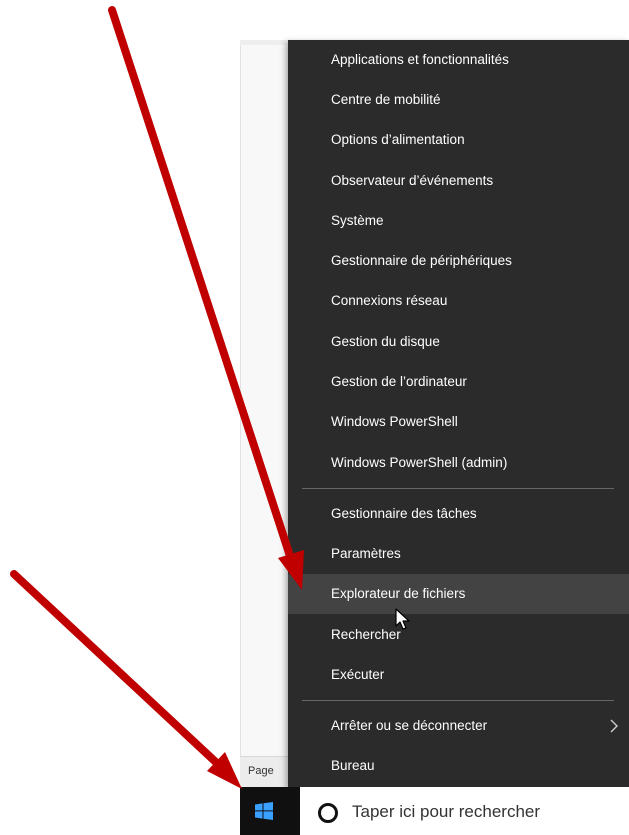 This screenshot has width=629, height=835. I want to click on start-button, so click(264, 811).